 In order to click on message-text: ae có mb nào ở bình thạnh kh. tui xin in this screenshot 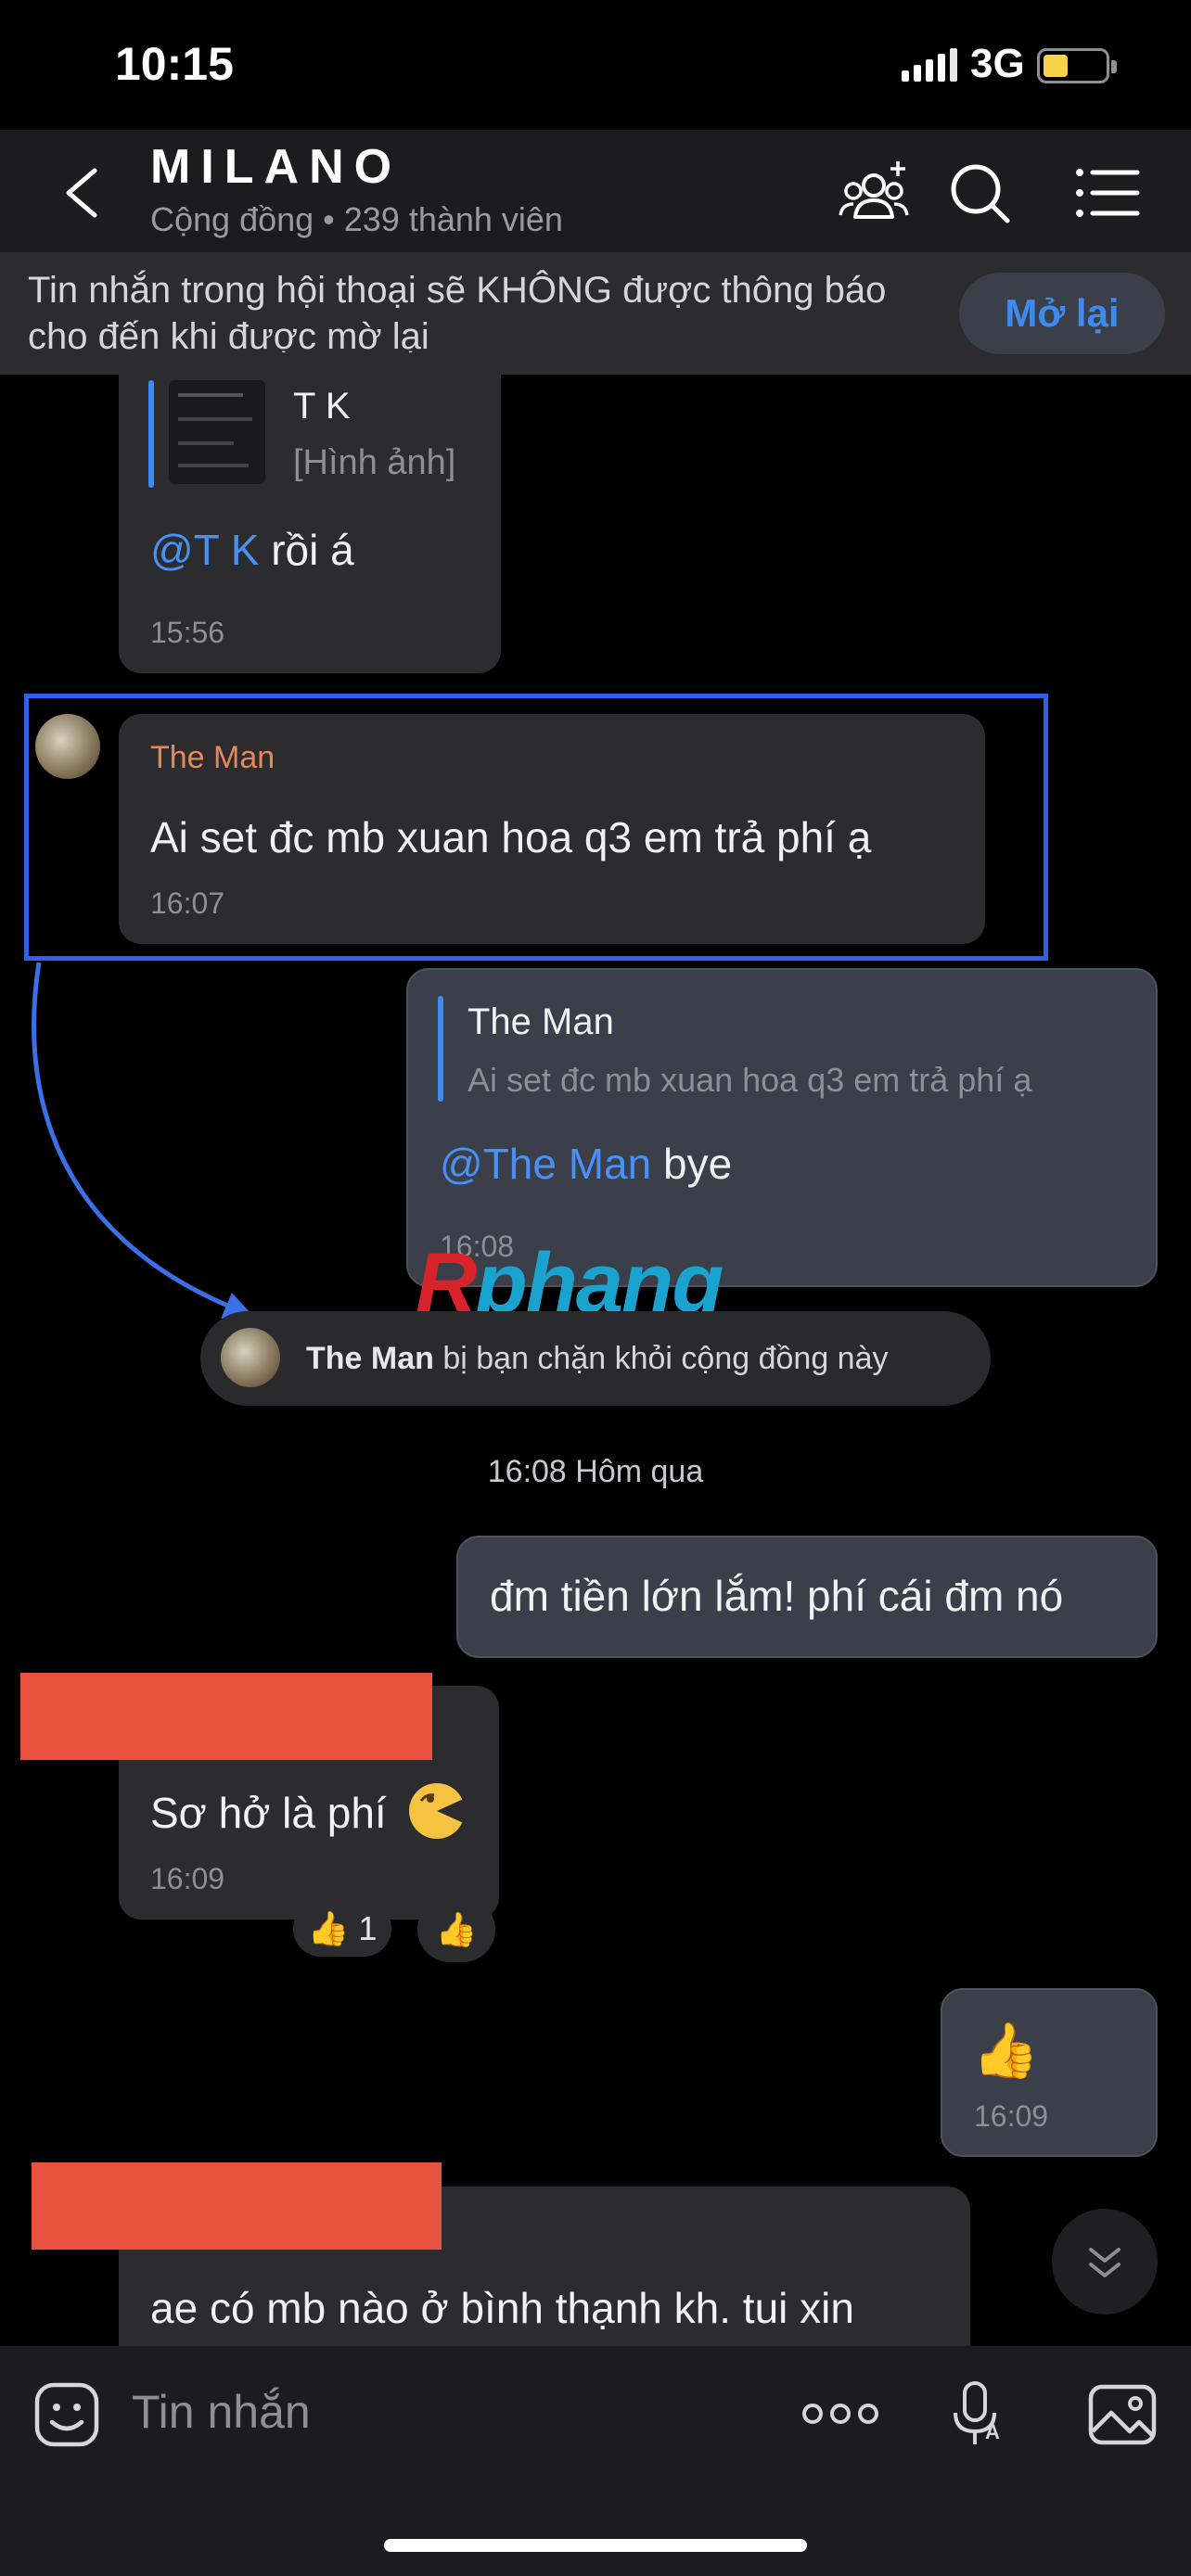, I will do `click(502, 2308)`.